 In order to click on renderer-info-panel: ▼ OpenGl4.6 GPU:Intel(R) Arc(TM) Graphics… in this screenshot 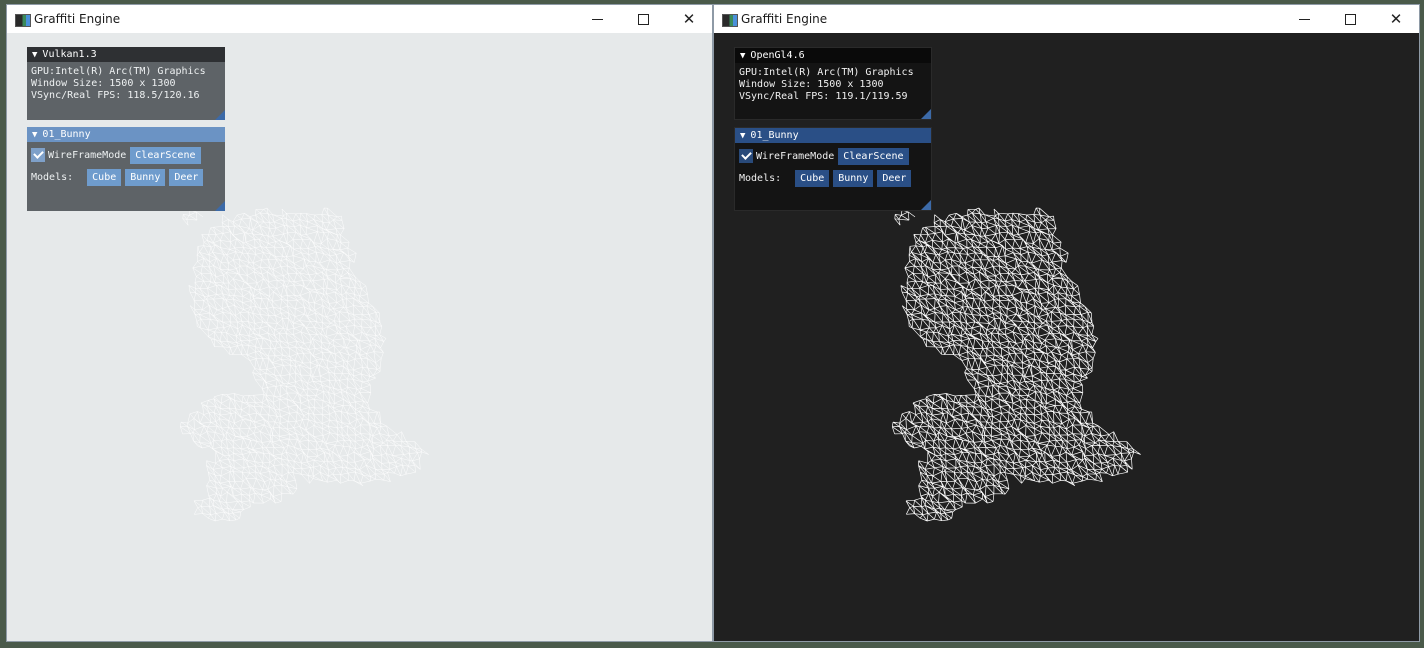, I will do `click(833, 83)`.